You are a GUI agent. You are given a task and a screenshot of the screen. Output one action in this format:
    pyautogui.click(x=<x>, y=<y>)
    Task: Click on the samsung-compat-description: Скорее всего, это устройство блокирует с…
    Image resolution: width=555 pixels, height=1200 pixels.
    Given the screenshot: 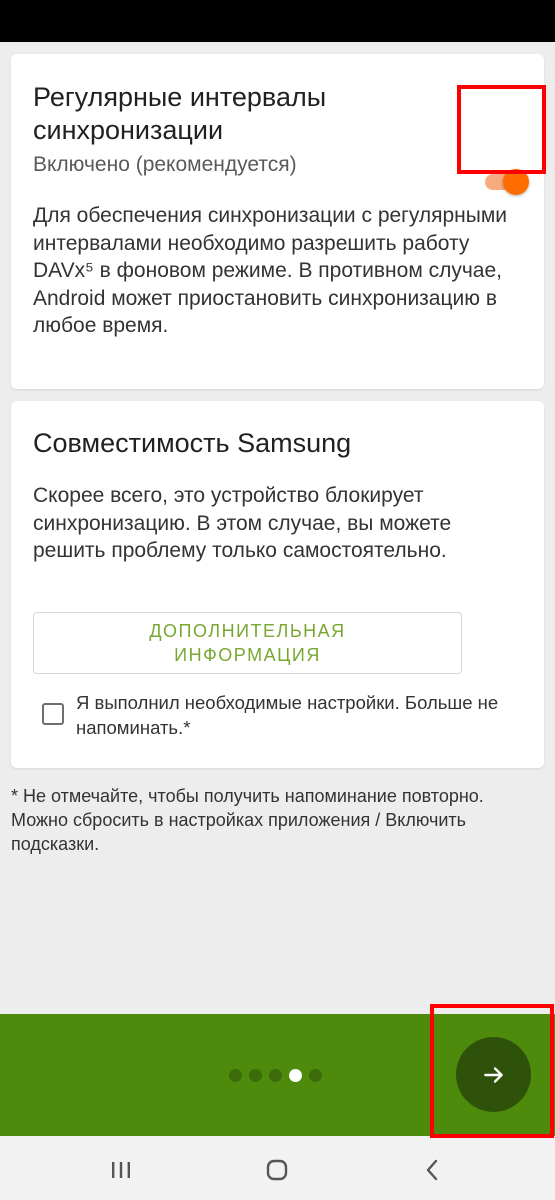 What is the action you would take?
    pyautogui.click(x=242, y=523)
    